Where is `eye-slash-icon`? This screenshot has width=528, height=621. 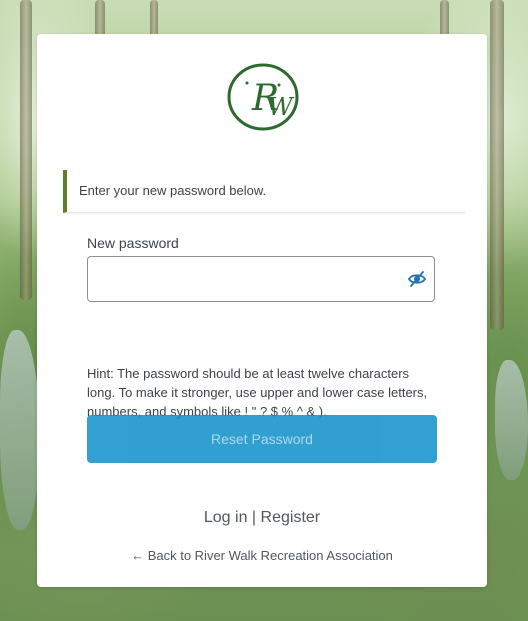
eye-slash-icon is located at coordinates (417, 279).